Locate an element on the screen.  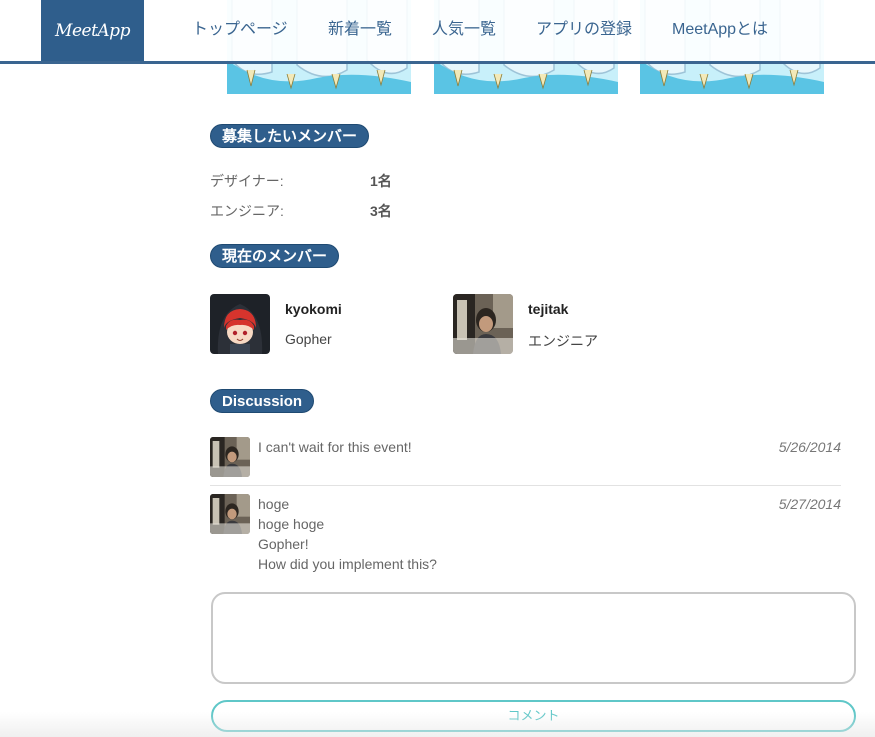
member-avatar-kyokomi is located at coordinates (240, 324).